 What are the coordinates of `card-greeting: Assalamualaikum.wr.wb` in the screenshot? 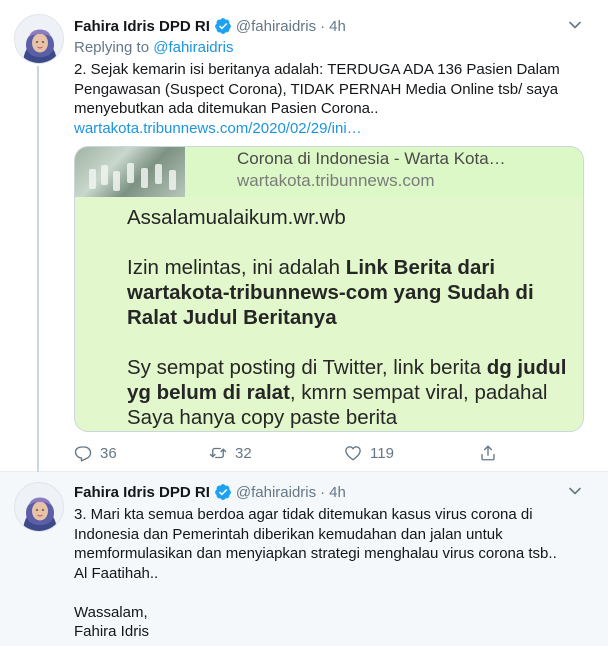 It's located at (236, 217).